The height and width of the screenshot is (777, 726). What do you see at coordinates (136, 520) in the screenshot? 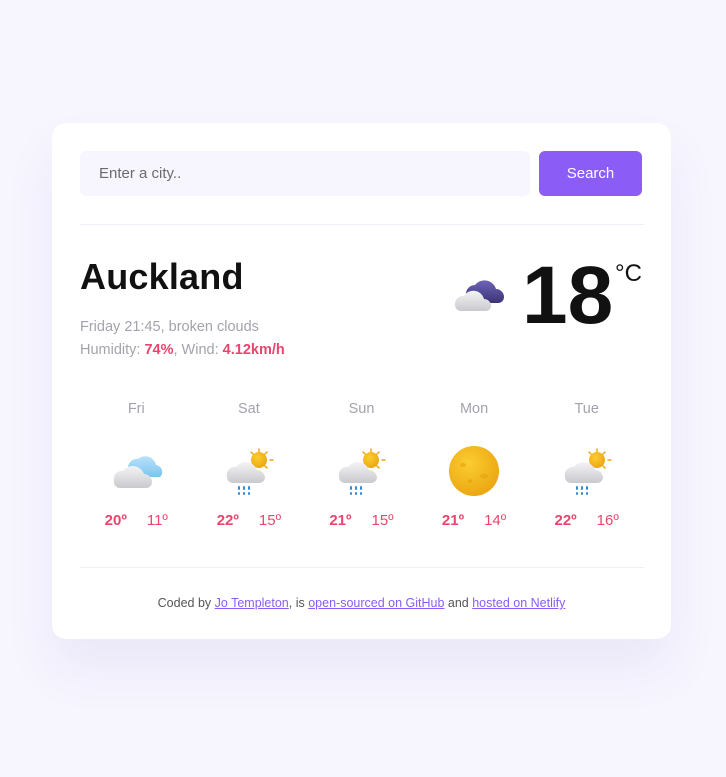
I see `forecast-temps: 20º 11º` at bounding box center [136, 520].